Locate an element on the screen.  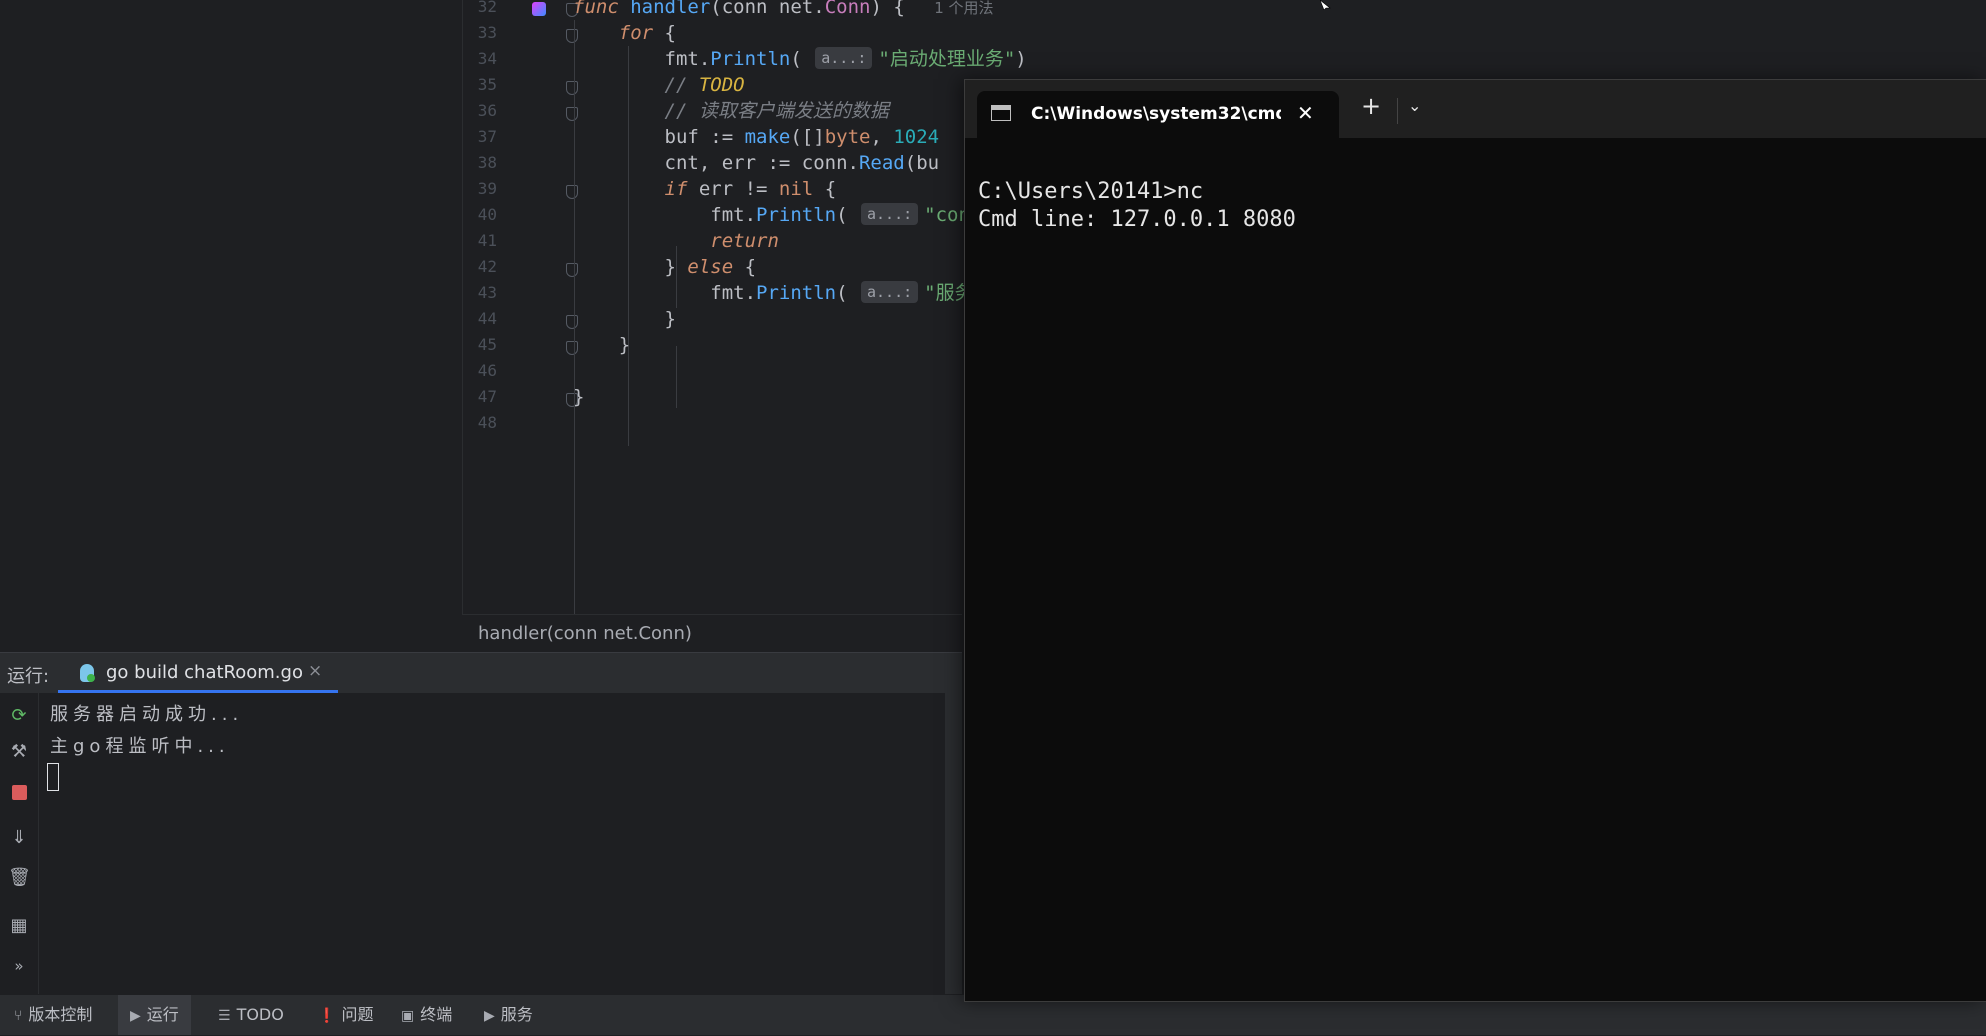
line-number: 33 is located at coordinates (487, 32).